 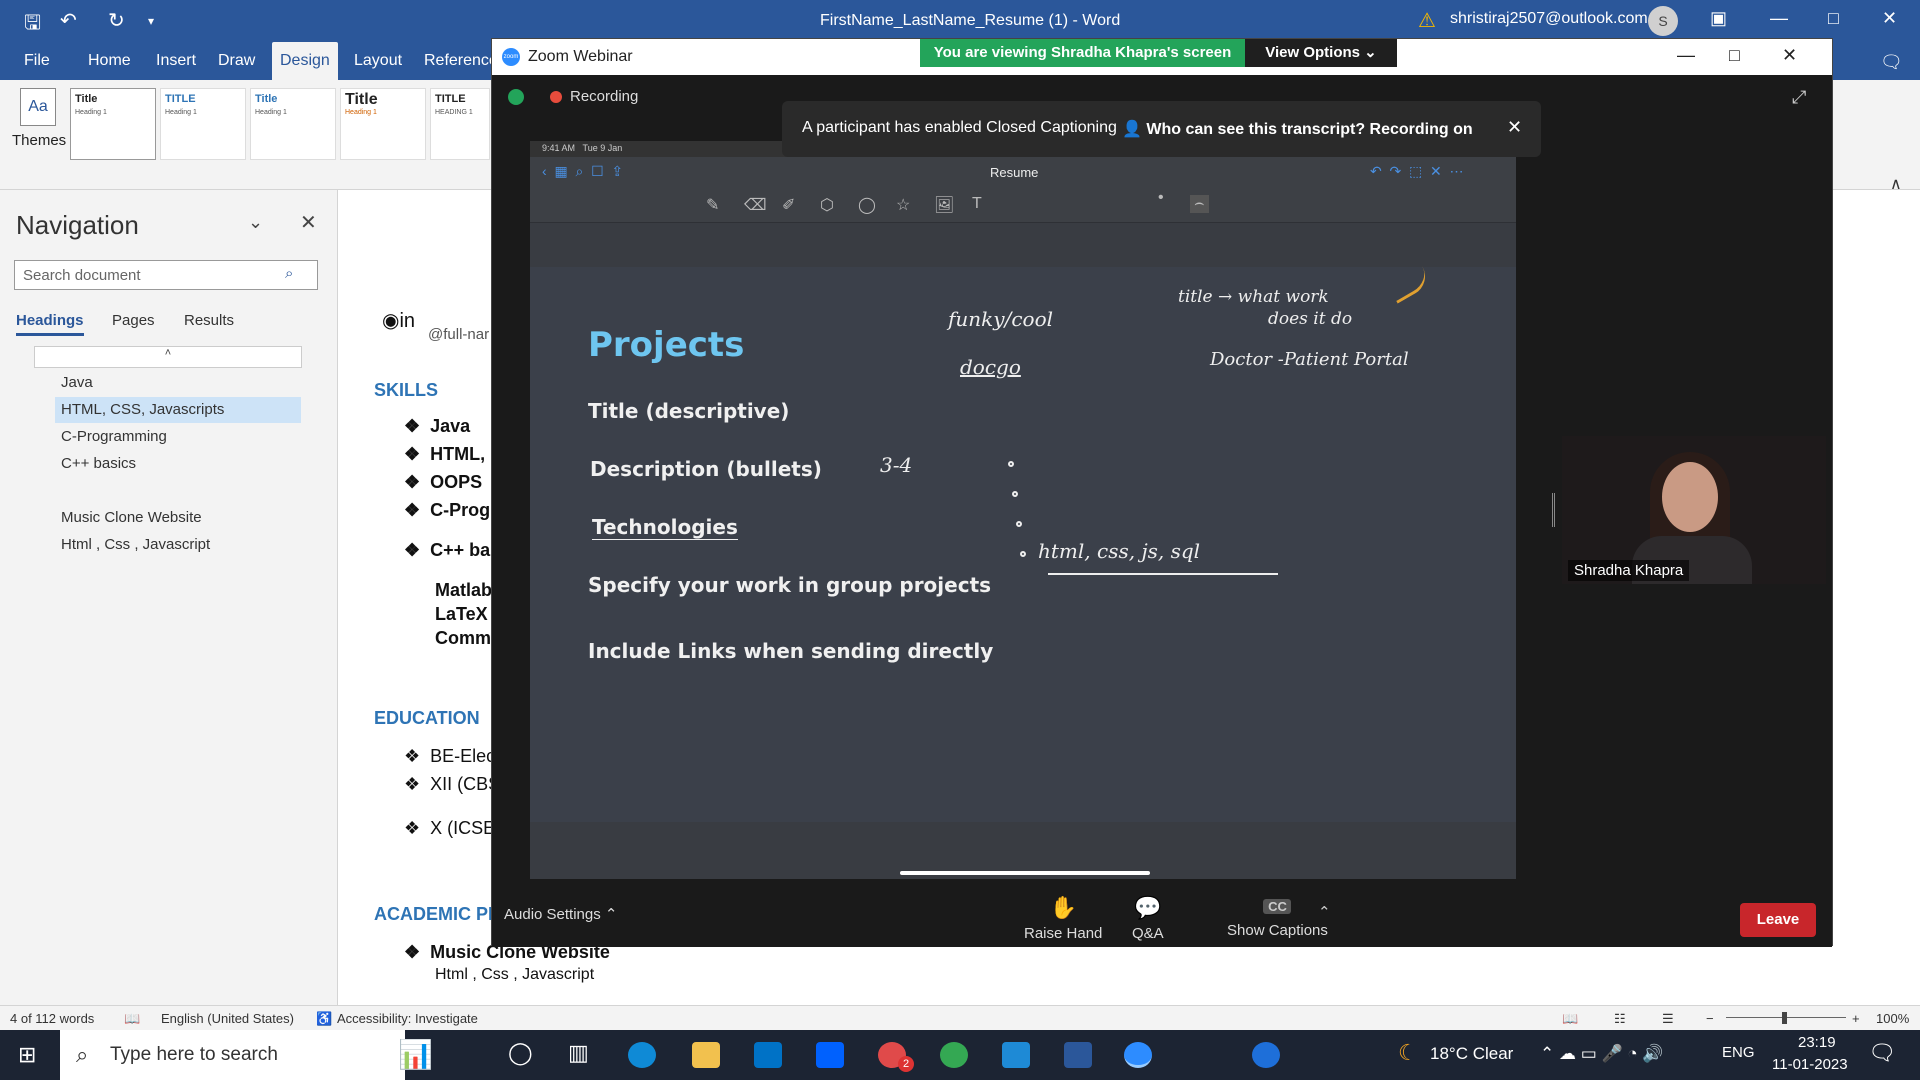 What do you see at coordinates (1810, 1064) in the screenshot?
I see `clock-date: 11-01-2023` at bounding box center [1810, 1064].